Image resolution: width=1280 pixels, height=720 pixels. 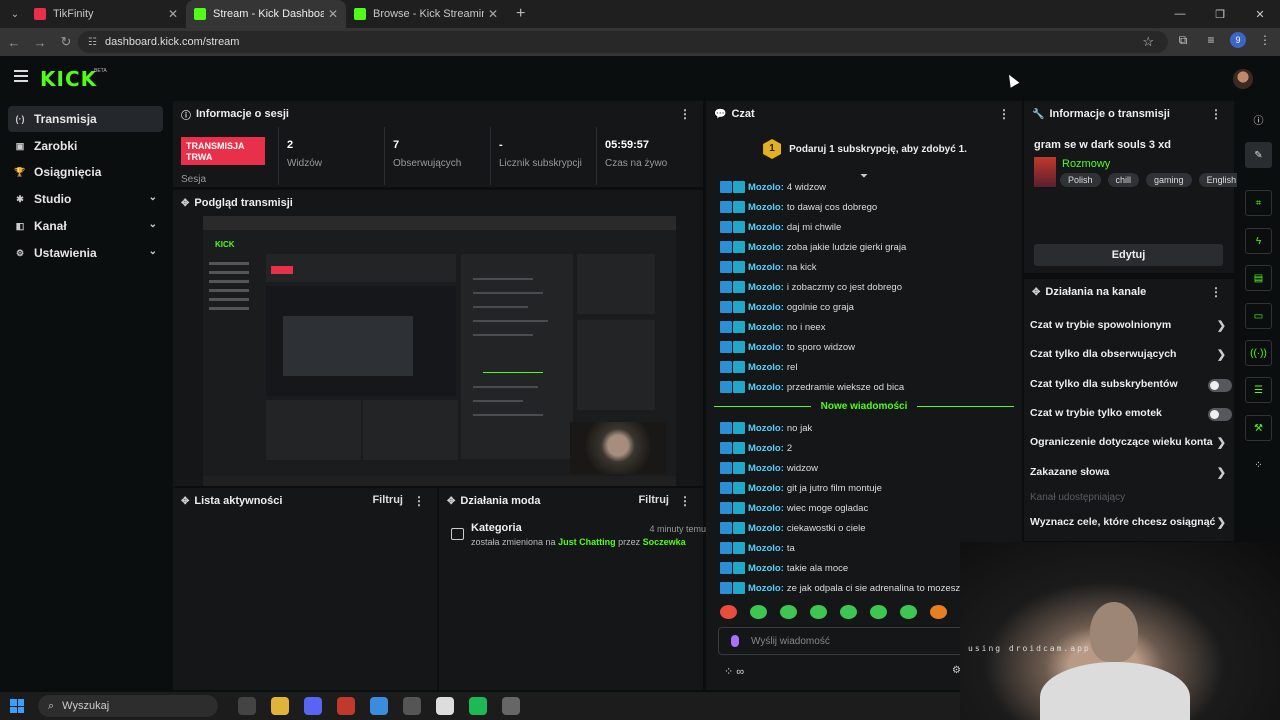 What do you see at coordinates (1258, 241) in the screenshot?
I see `lightning-icon: ϟ` at bounding box center [1258, 241].